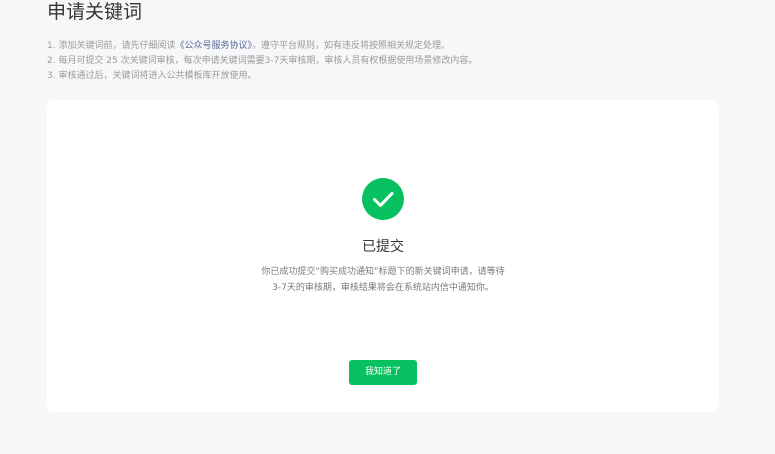  What do you see at coordinates (350, 46) in the screenshot?
I see `instruction-line-1-suffix: ，遵守平台规则，如有违反将按照相关规定处理。` at bounding box center [350, 46].